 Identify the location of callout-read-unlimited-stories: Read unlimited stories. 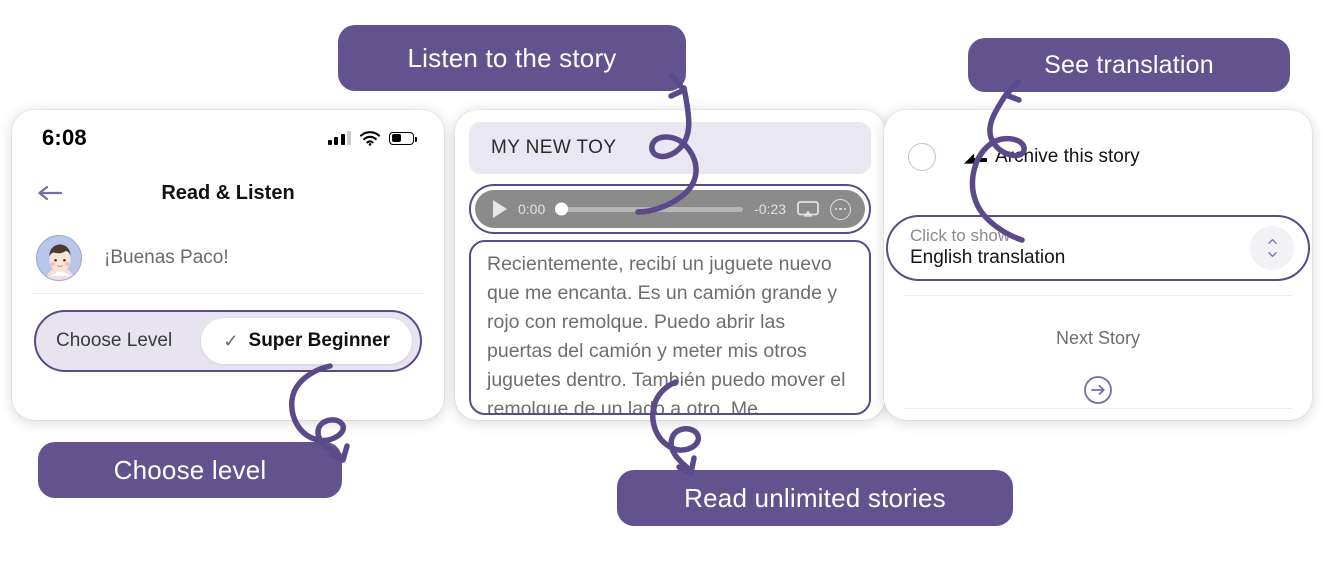
(815, 498).